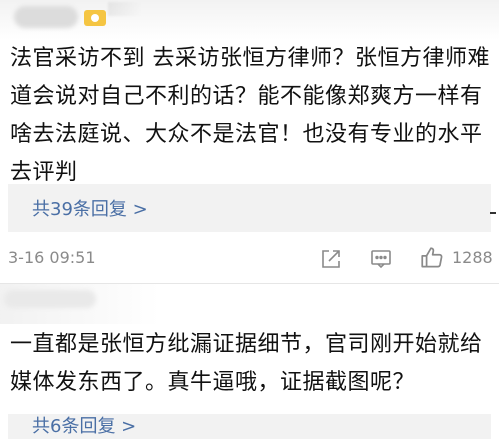 The image size is (499, 439). What do you see at coordinates (95, 18) in the screenshot?
I see `badge-icon` at bounding box center [95, 18].